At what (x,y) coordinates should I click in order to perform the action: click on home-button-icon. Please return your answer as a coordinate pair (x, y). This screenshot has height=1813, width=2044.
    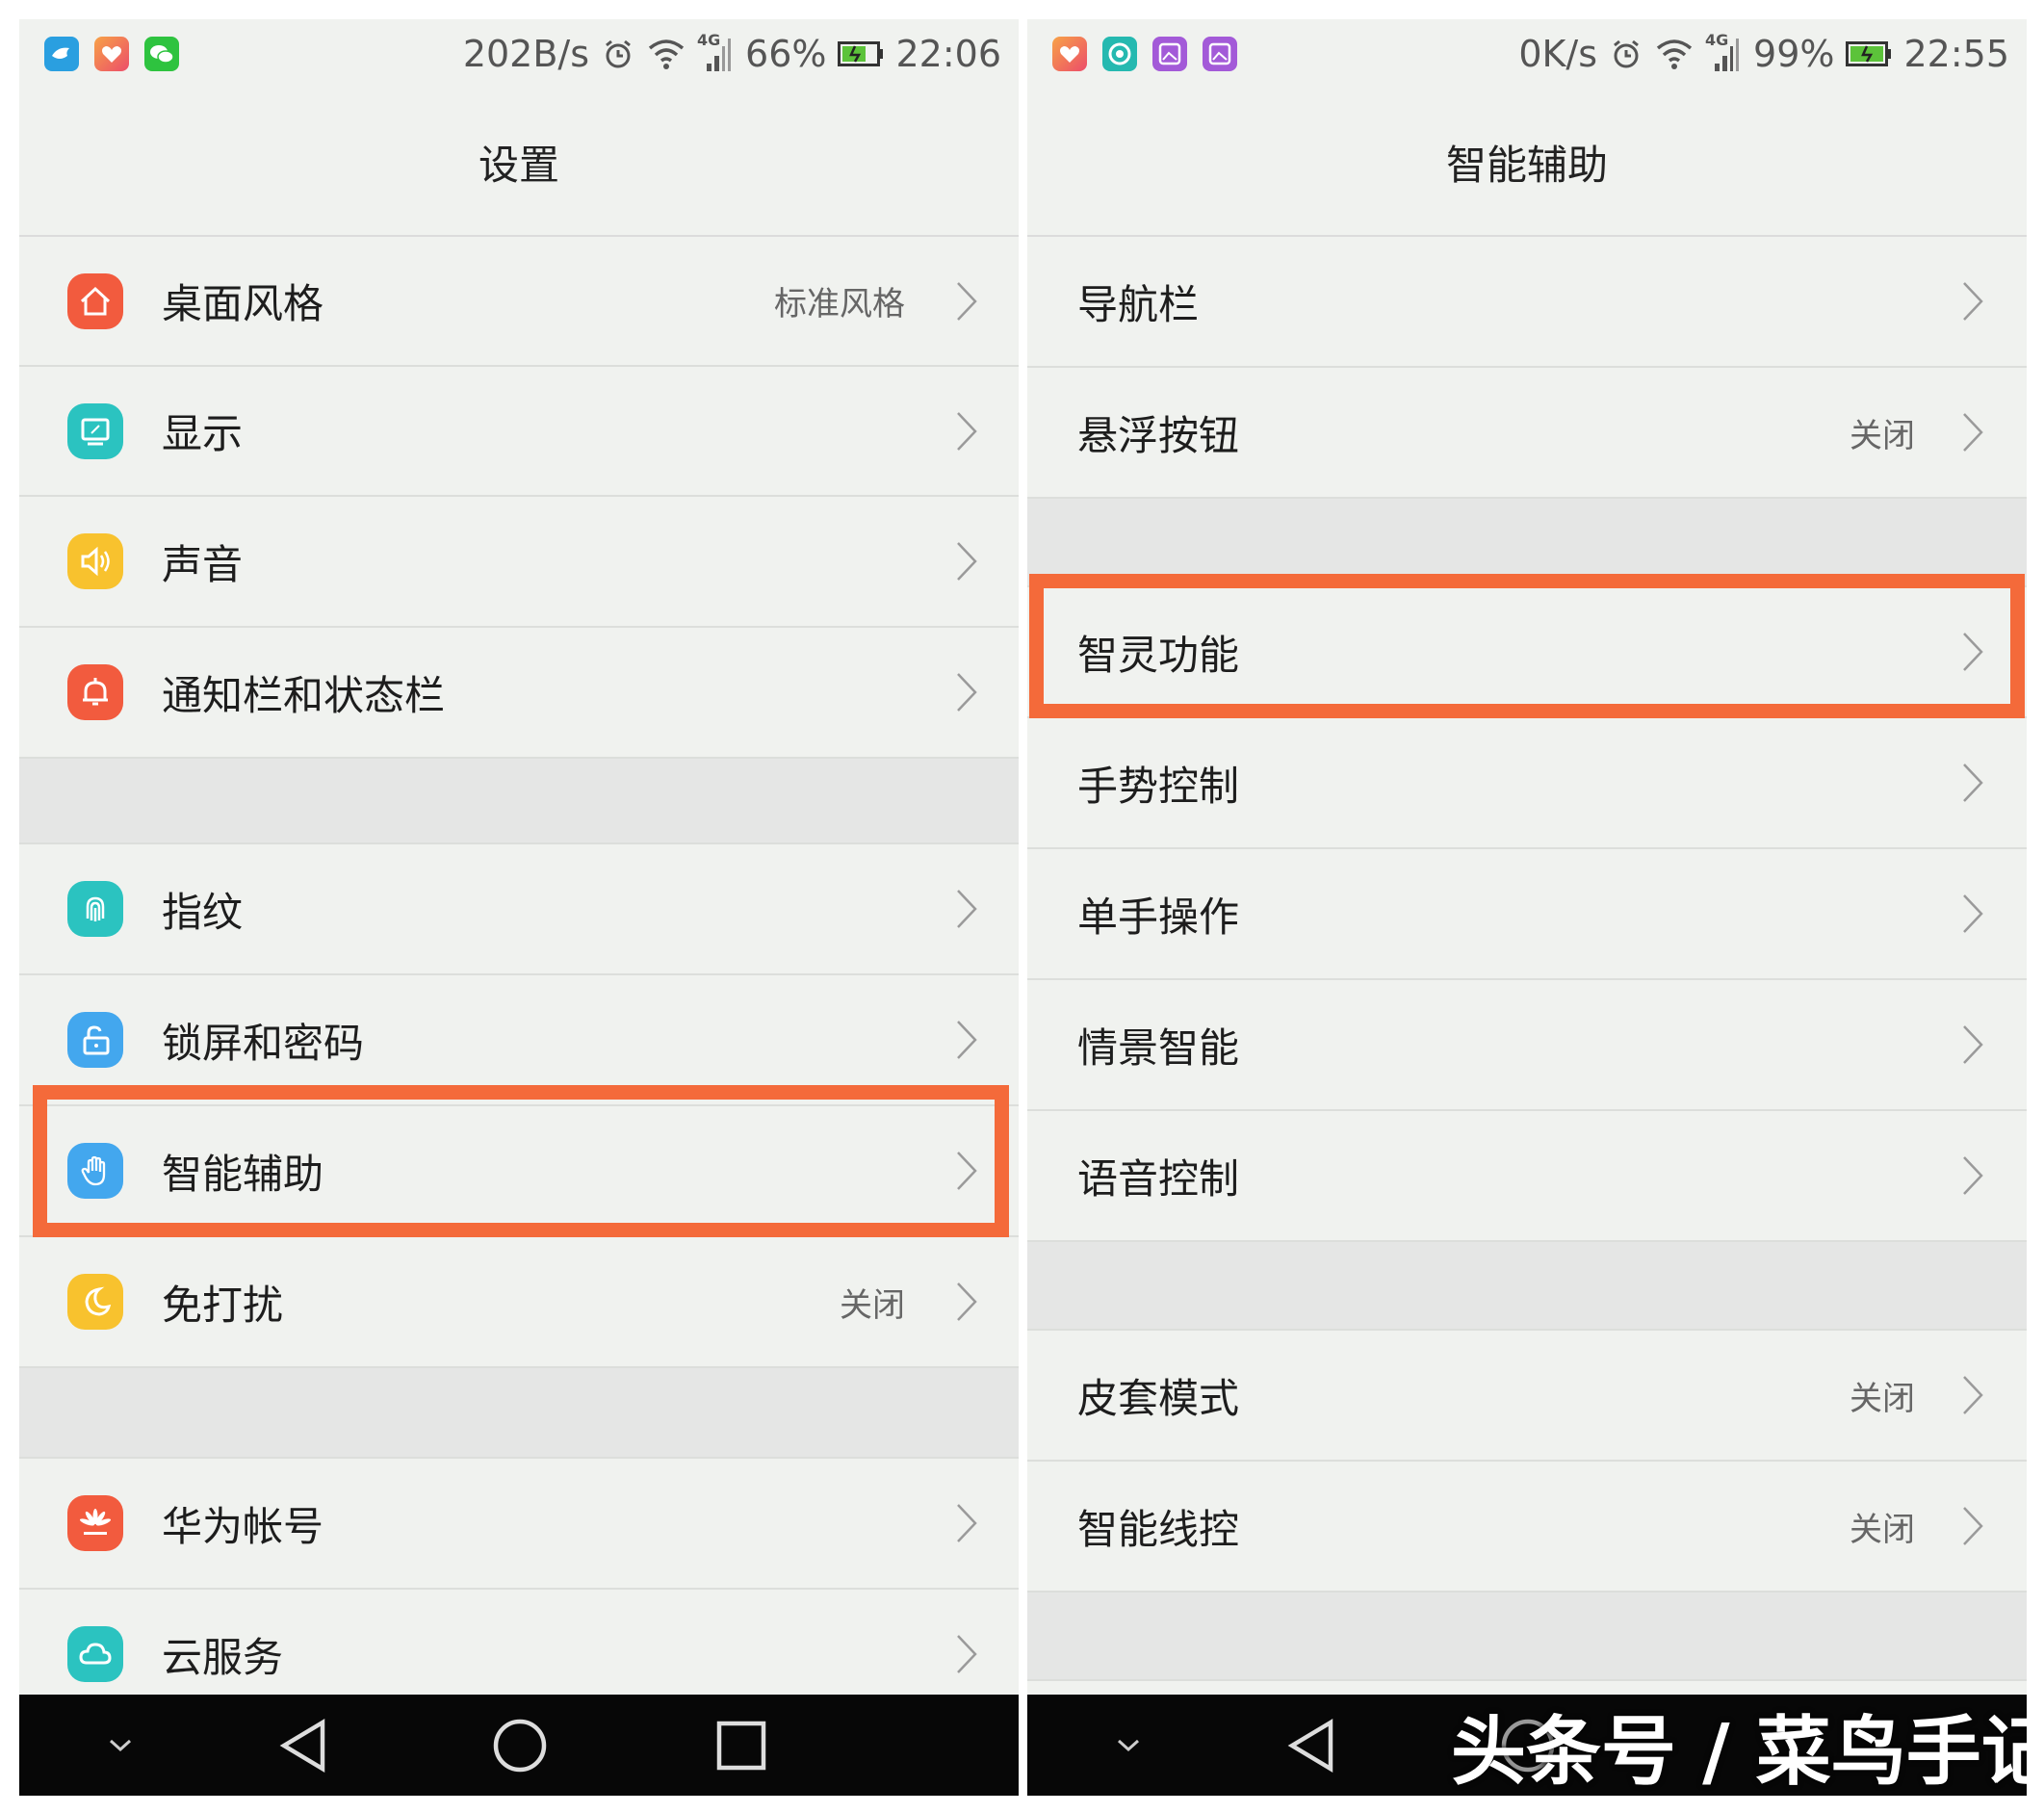
    Looking at the image, I should click on (519, 1745).